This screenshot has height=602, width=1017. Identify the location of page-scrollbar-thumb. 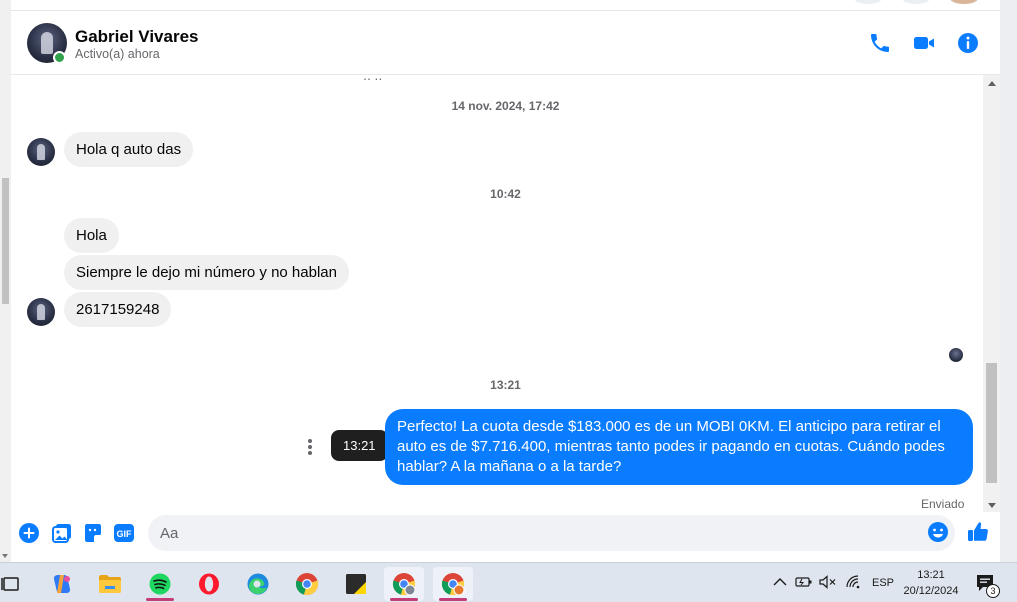
(5, 241).